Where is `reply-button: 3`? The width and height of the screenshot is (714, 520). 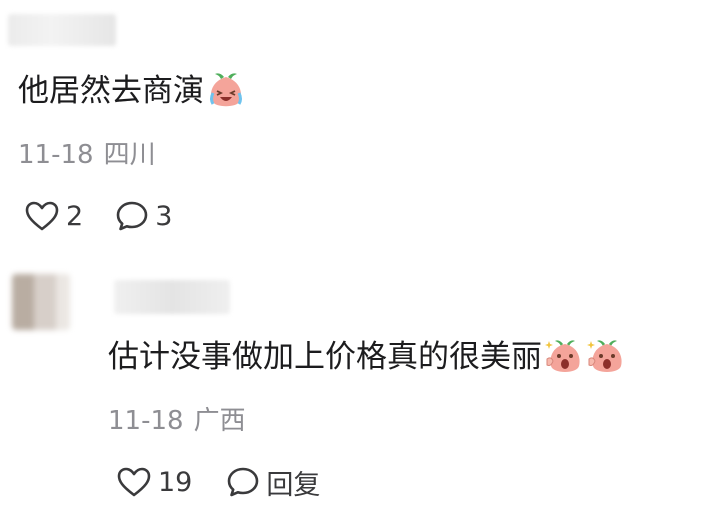
reply-button: 3 is located at coordinates (143, 216).